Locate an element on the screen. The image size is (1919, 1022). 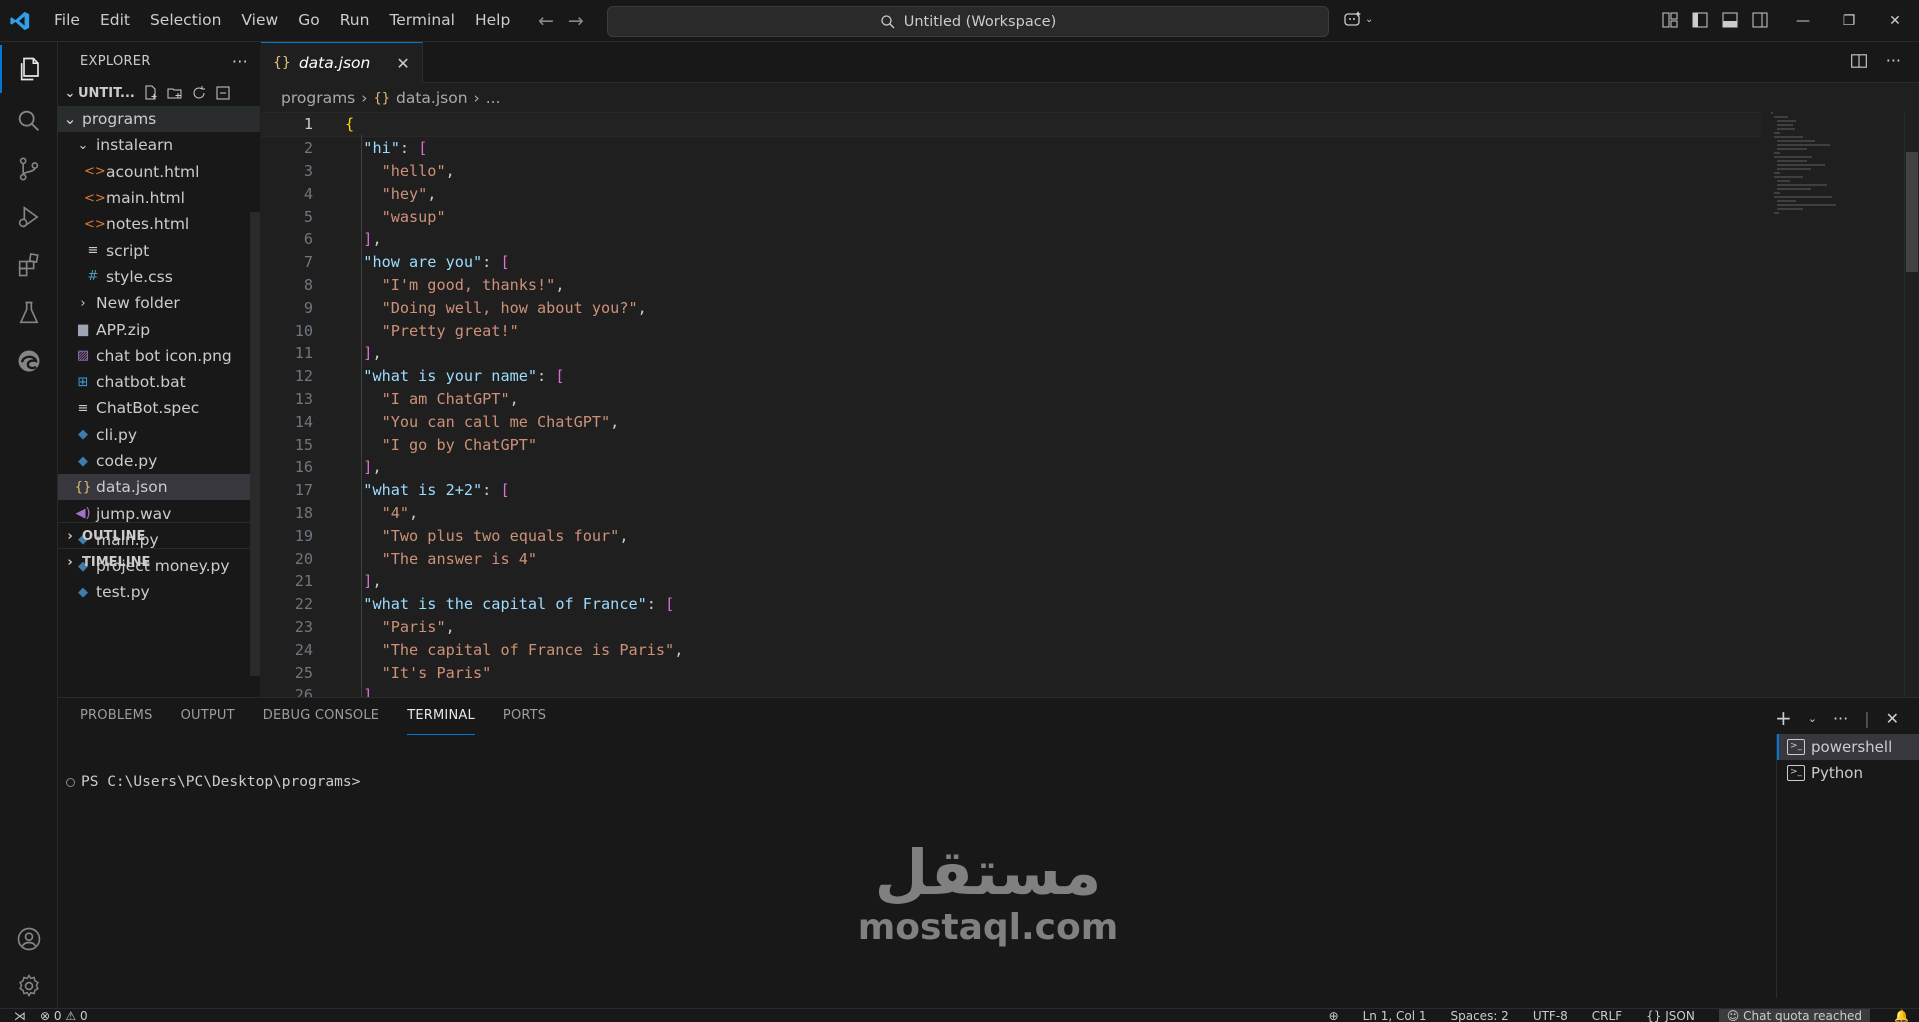
zoom-icon: ⊕ is located at coordinates (1334, 1015).